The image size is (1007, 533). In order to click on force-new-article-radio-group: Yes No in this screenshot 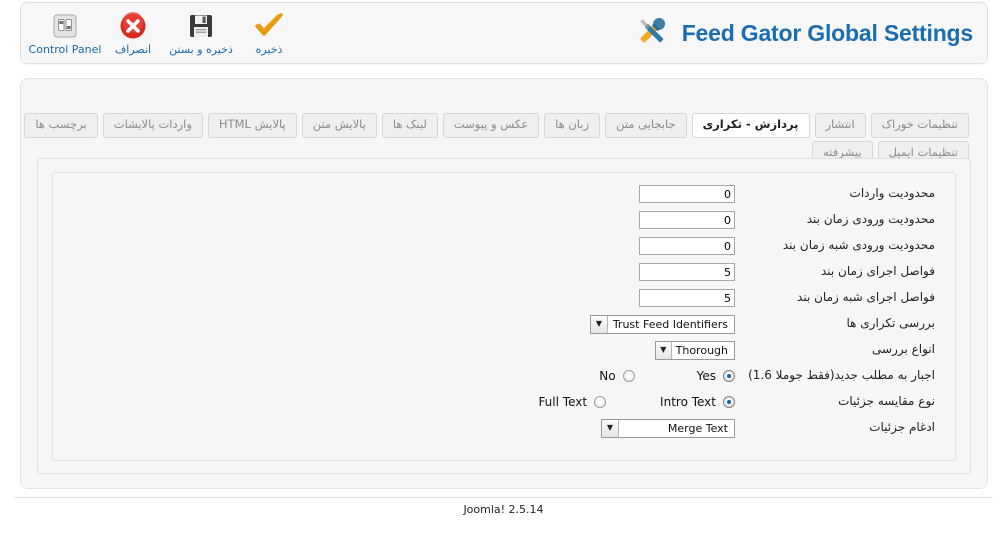, I will do `click(667, 376)`.